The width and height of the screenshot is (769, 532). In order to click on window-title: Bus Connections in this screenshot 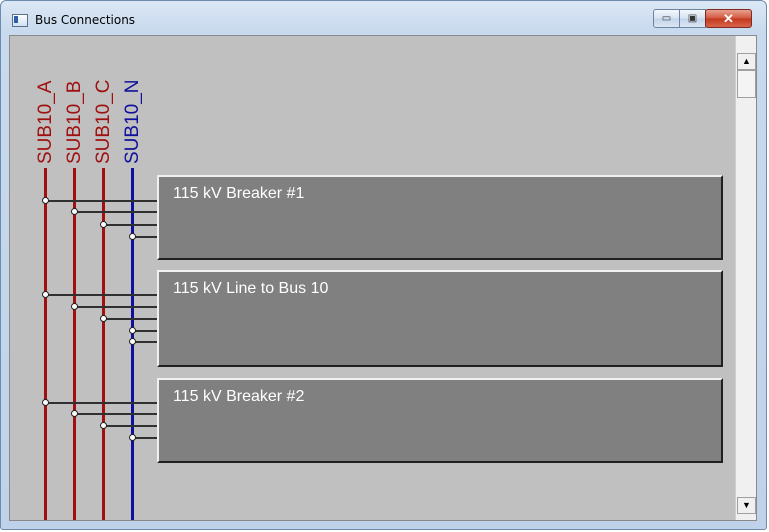, I will do `click(85, 20)`.